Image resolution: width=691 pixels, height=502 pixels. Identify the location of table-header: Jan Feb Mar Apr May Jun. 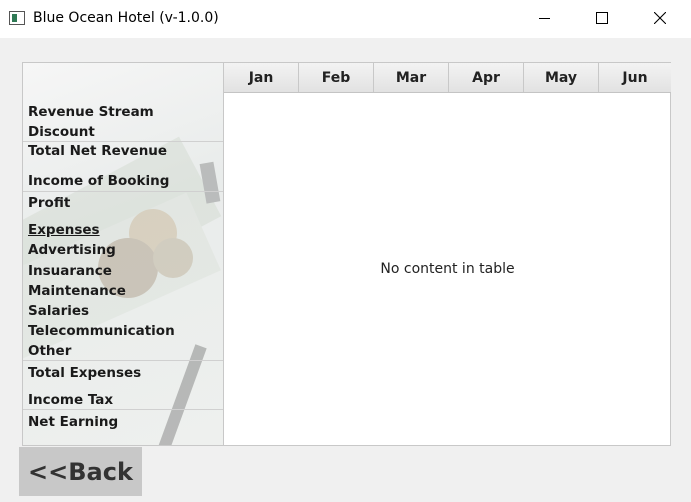
(447, 78).